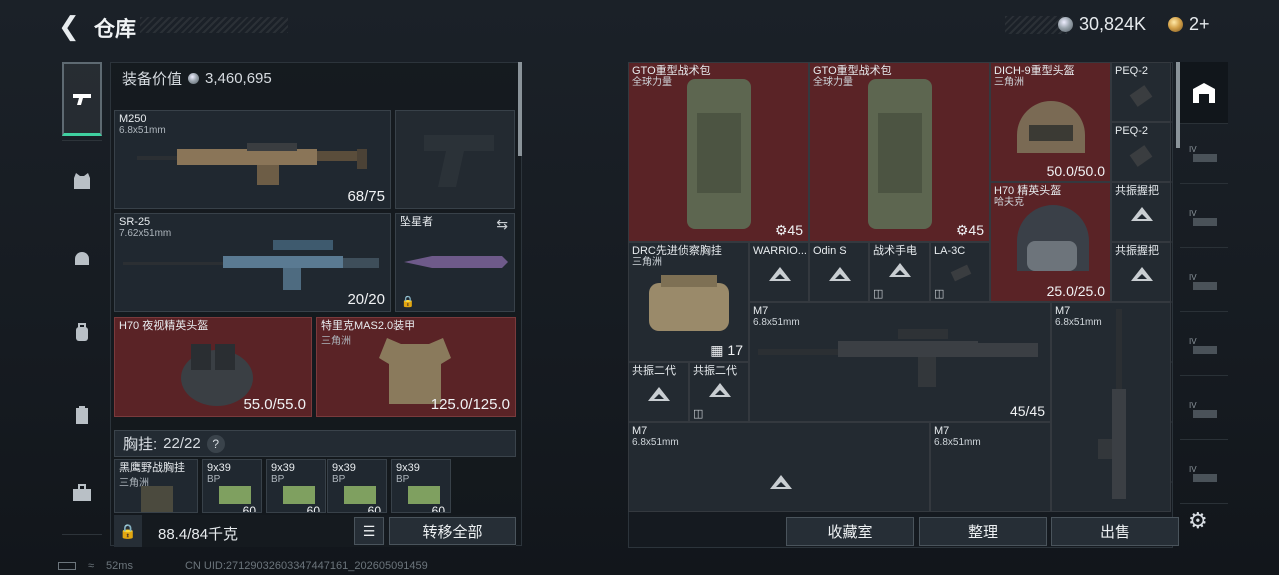 Image resolution: width=1279 pixels, height=575 pixels. I want to click on nav-toolbox, so click(82, 493).